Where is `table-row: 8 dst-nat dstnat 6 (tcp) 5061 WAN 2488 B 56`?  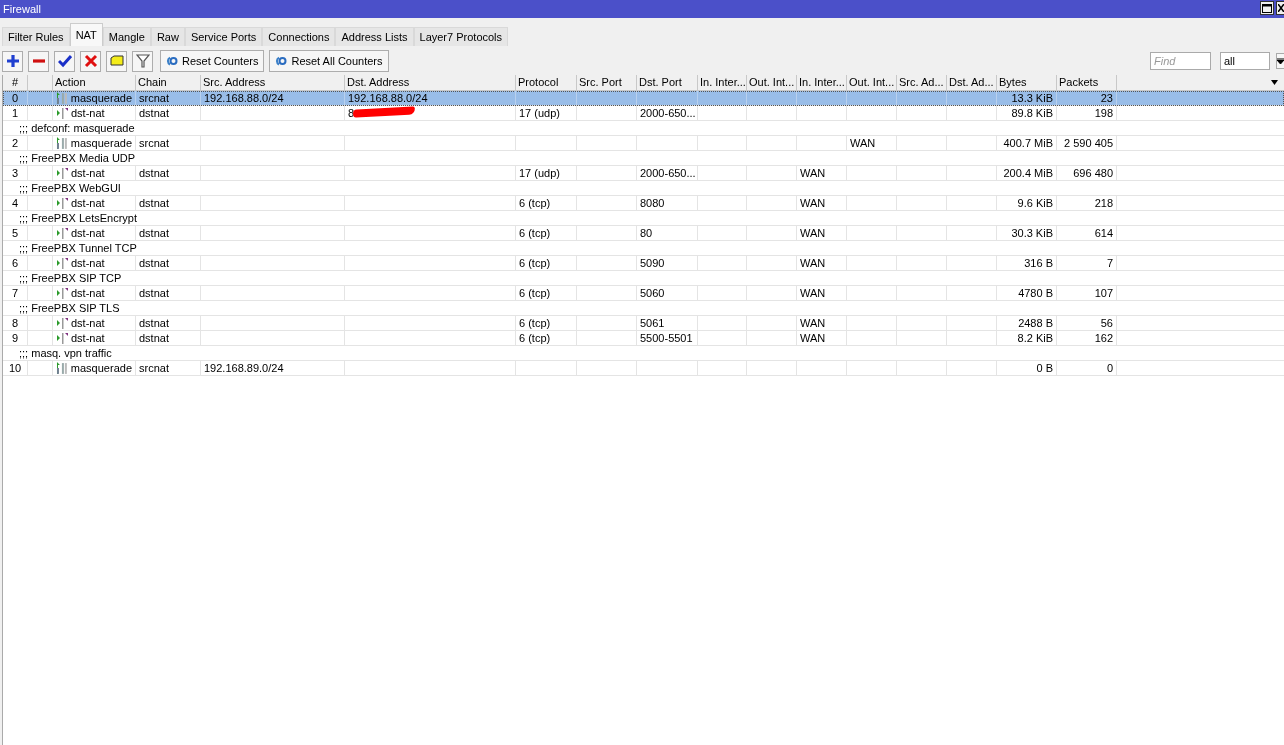
table-row: 8 dst-nat dstnat 6 (tcp) 5061 WAN 2488 B 56 is located at coordinates (643, 323).